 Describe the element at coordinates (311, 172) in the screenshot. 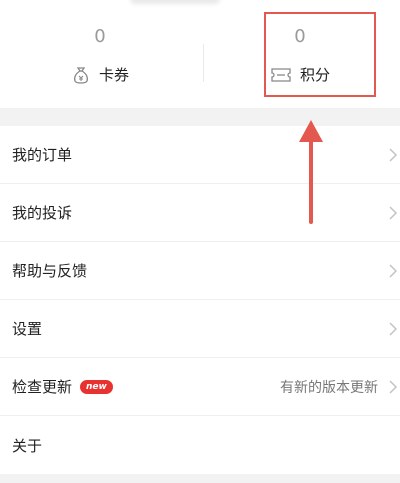

I see `annotation-arrow-icon` at that location.